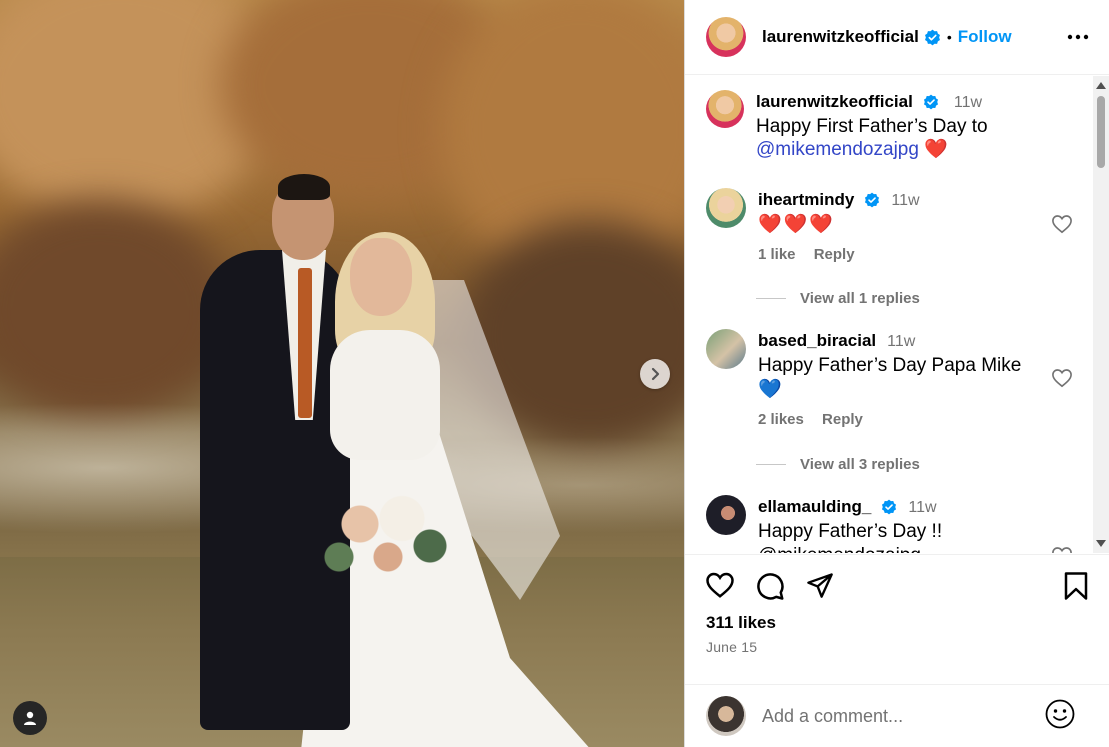 The height and width of the screenshot is (747, 1109). I want to click on comment-text: Happy Father’s Day !!, so click(850, 531).